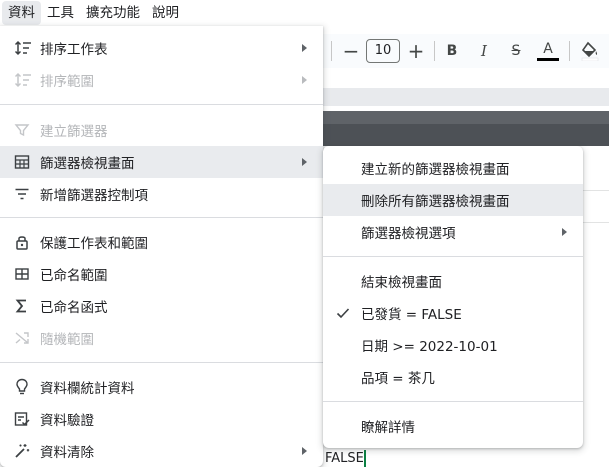 This screenshot has height=467, width=609. Describe the element at coordinates (20, 194) in the screenshot. I see `slicer-icon` at that location.